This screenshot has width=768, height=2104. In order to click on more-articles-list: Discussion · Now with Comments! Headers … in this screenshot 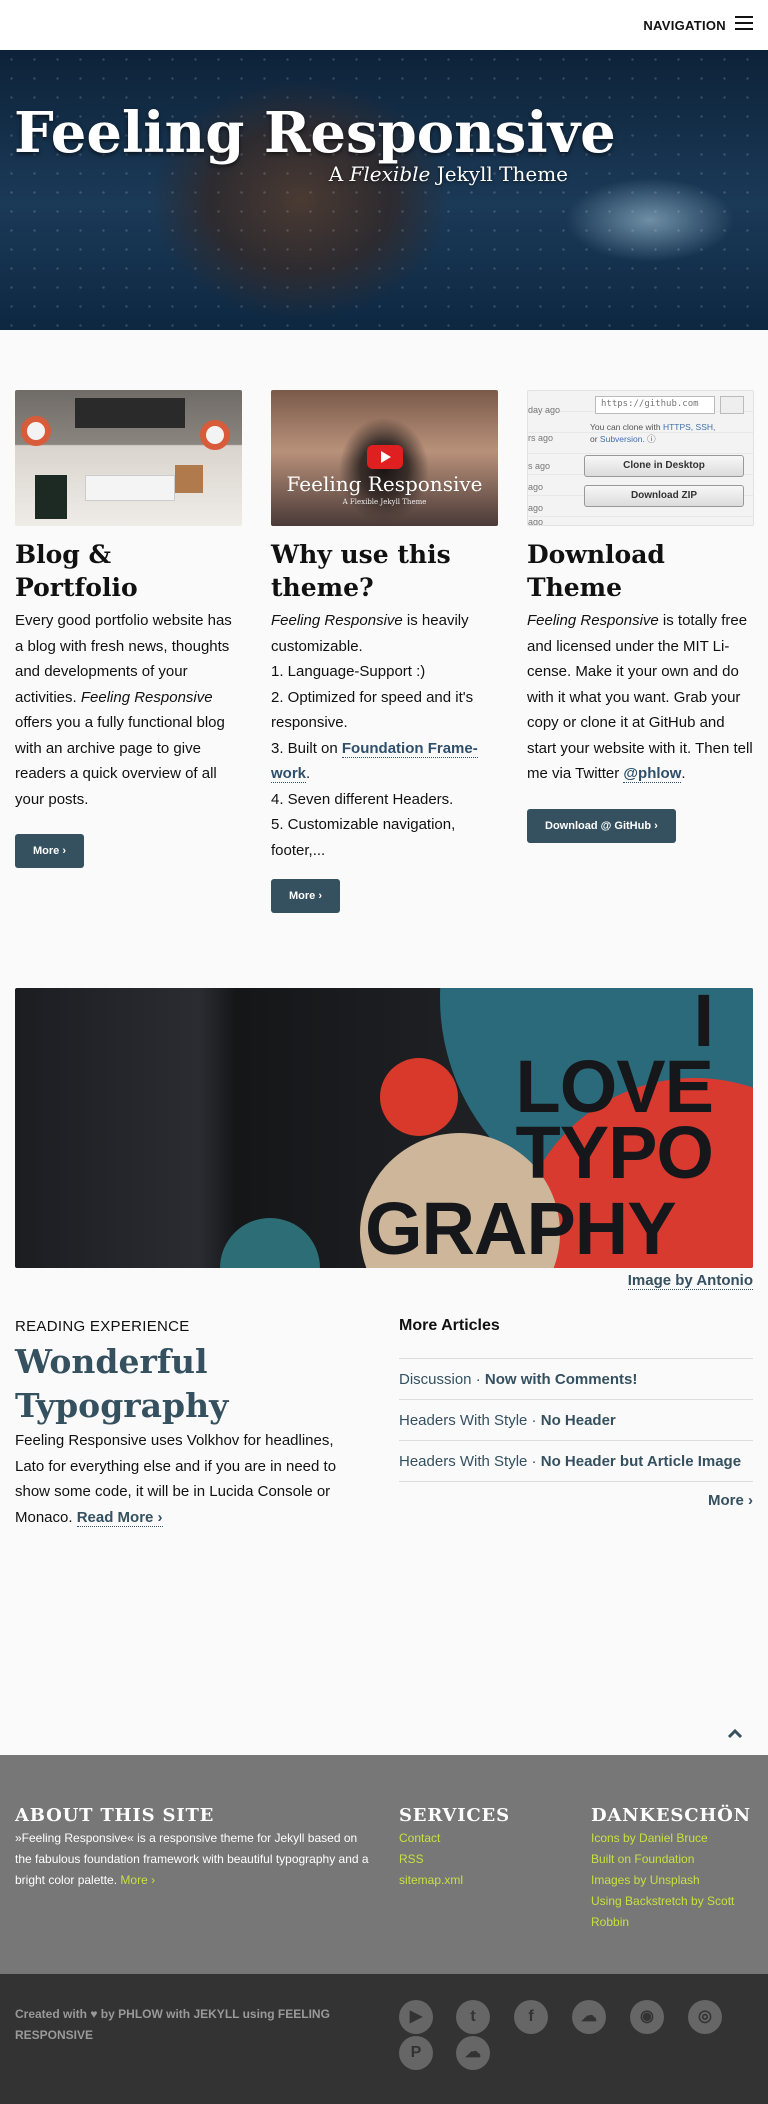, I will do `click(576, 1420)`.